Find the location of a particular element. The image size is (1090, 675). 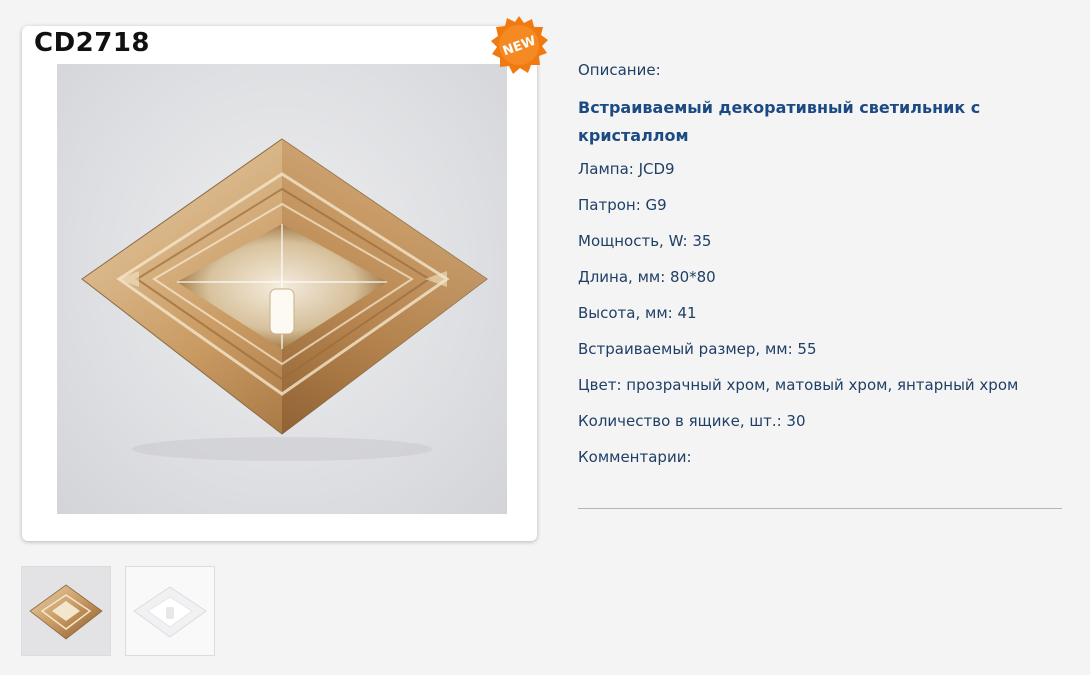

spec-comments: Комментарии: is located at coordinates (635, 457).